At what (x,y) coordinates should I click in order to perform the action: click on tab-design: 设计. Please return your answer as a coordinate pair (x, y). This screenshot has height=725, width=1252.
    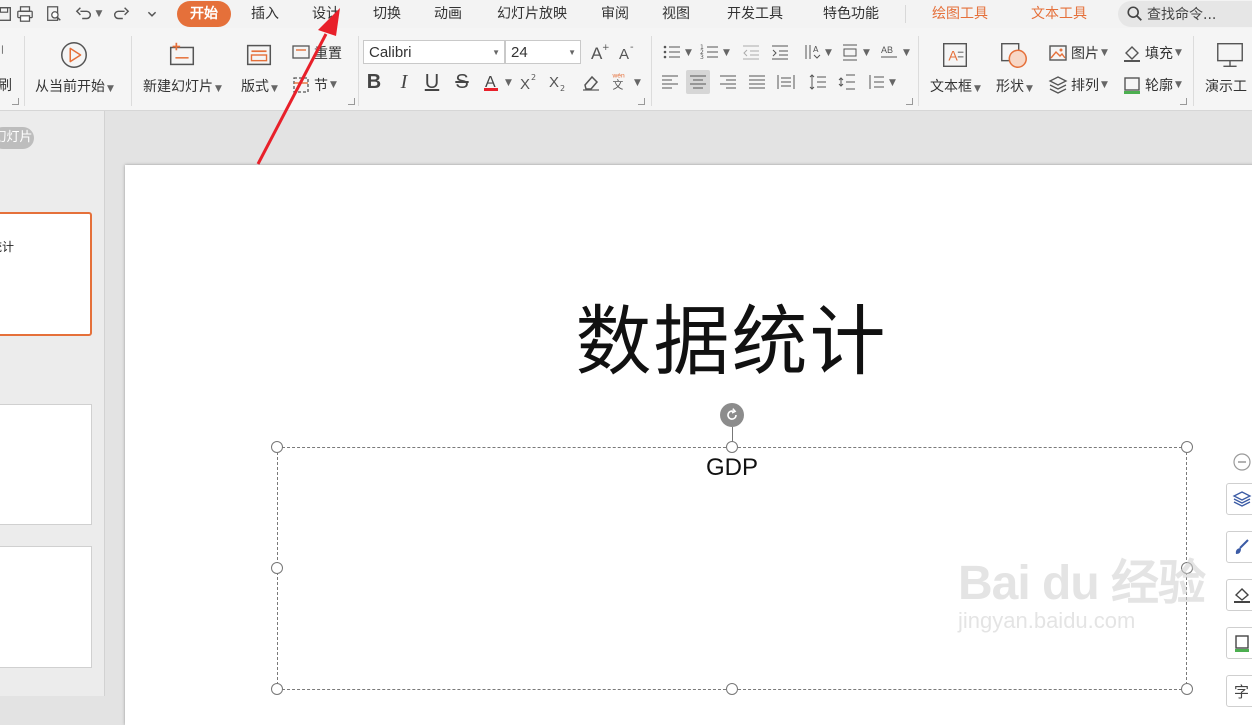
    Looking at the image, I should click on (326, 14).